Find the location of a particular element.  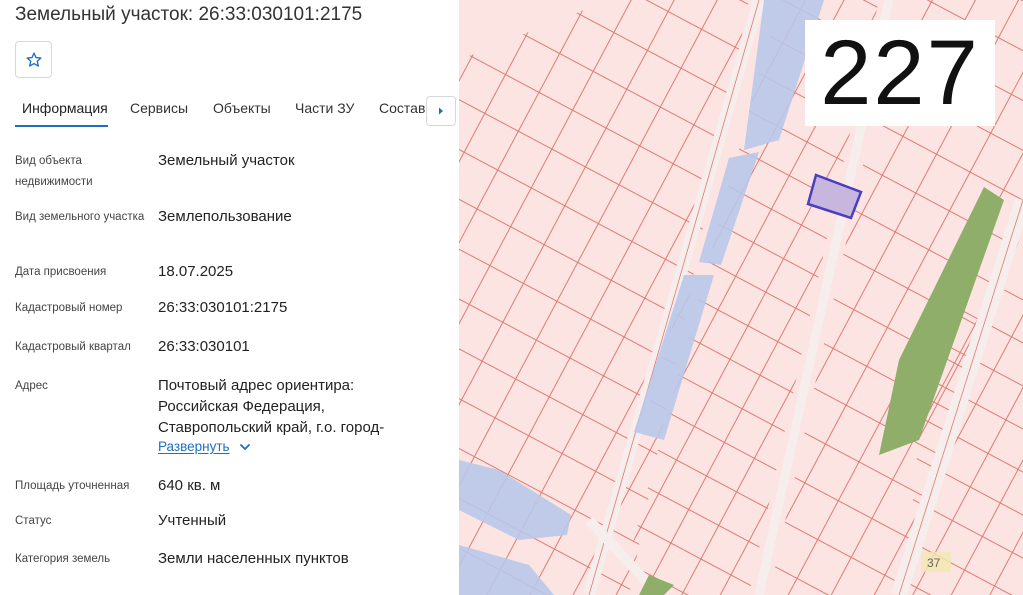

object-type-value: Земельный участок is located at coordinates (226, 160).